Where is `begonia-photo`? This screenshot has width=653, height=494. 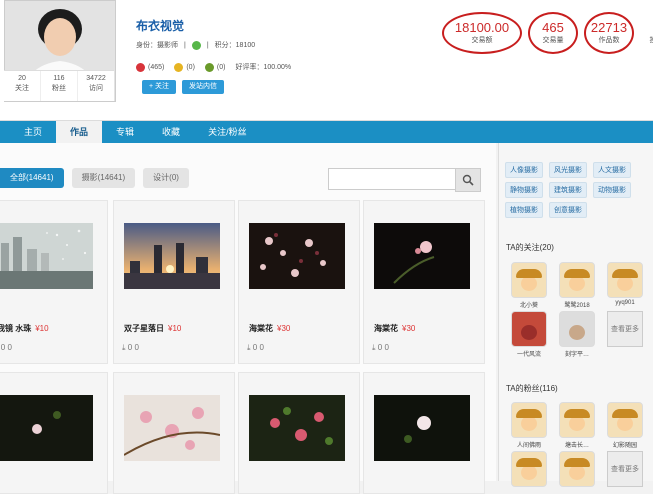 begonia-photo is located at coordinates (297, 256).